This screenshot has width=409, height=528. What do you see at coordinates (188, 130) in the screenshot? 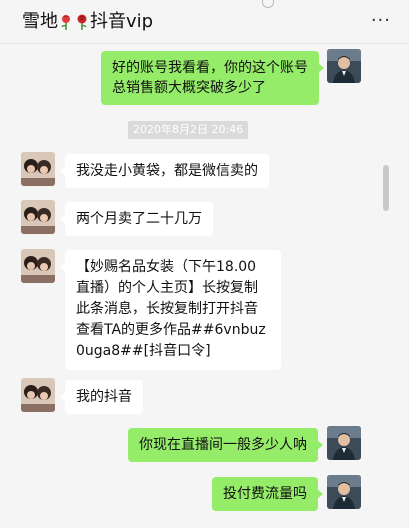
I see `timestamp: 2020年8月2日 20:46` at bounding box center [188, 130].